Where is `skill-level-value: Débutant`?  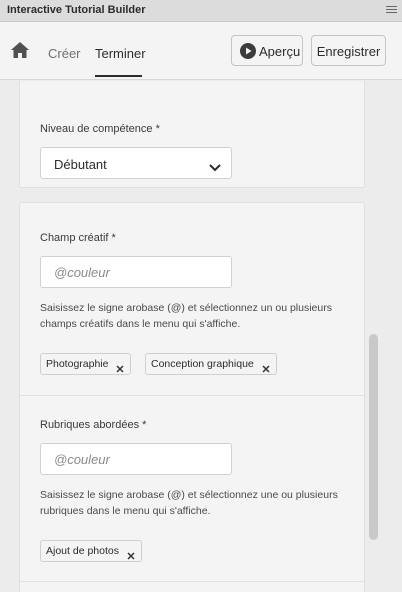
skill-level-value: Débutant is located at coordinates (80, 164).